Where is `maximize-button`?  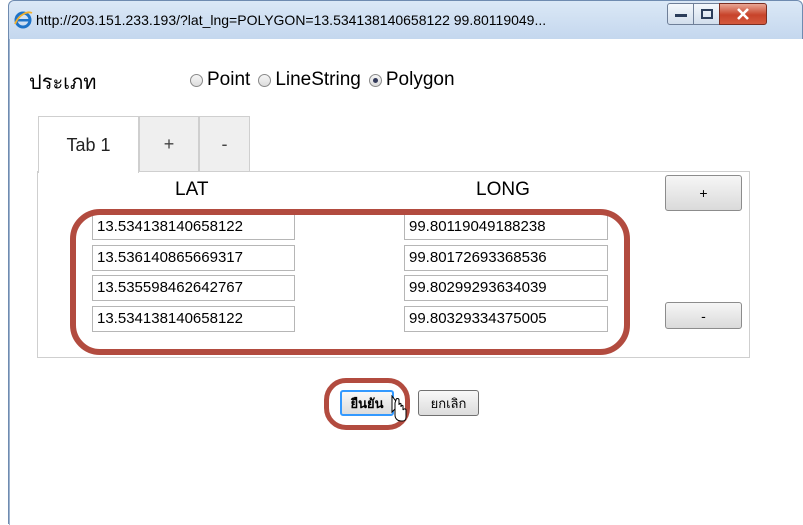
maximize-button is located at coordinates (706, 14).